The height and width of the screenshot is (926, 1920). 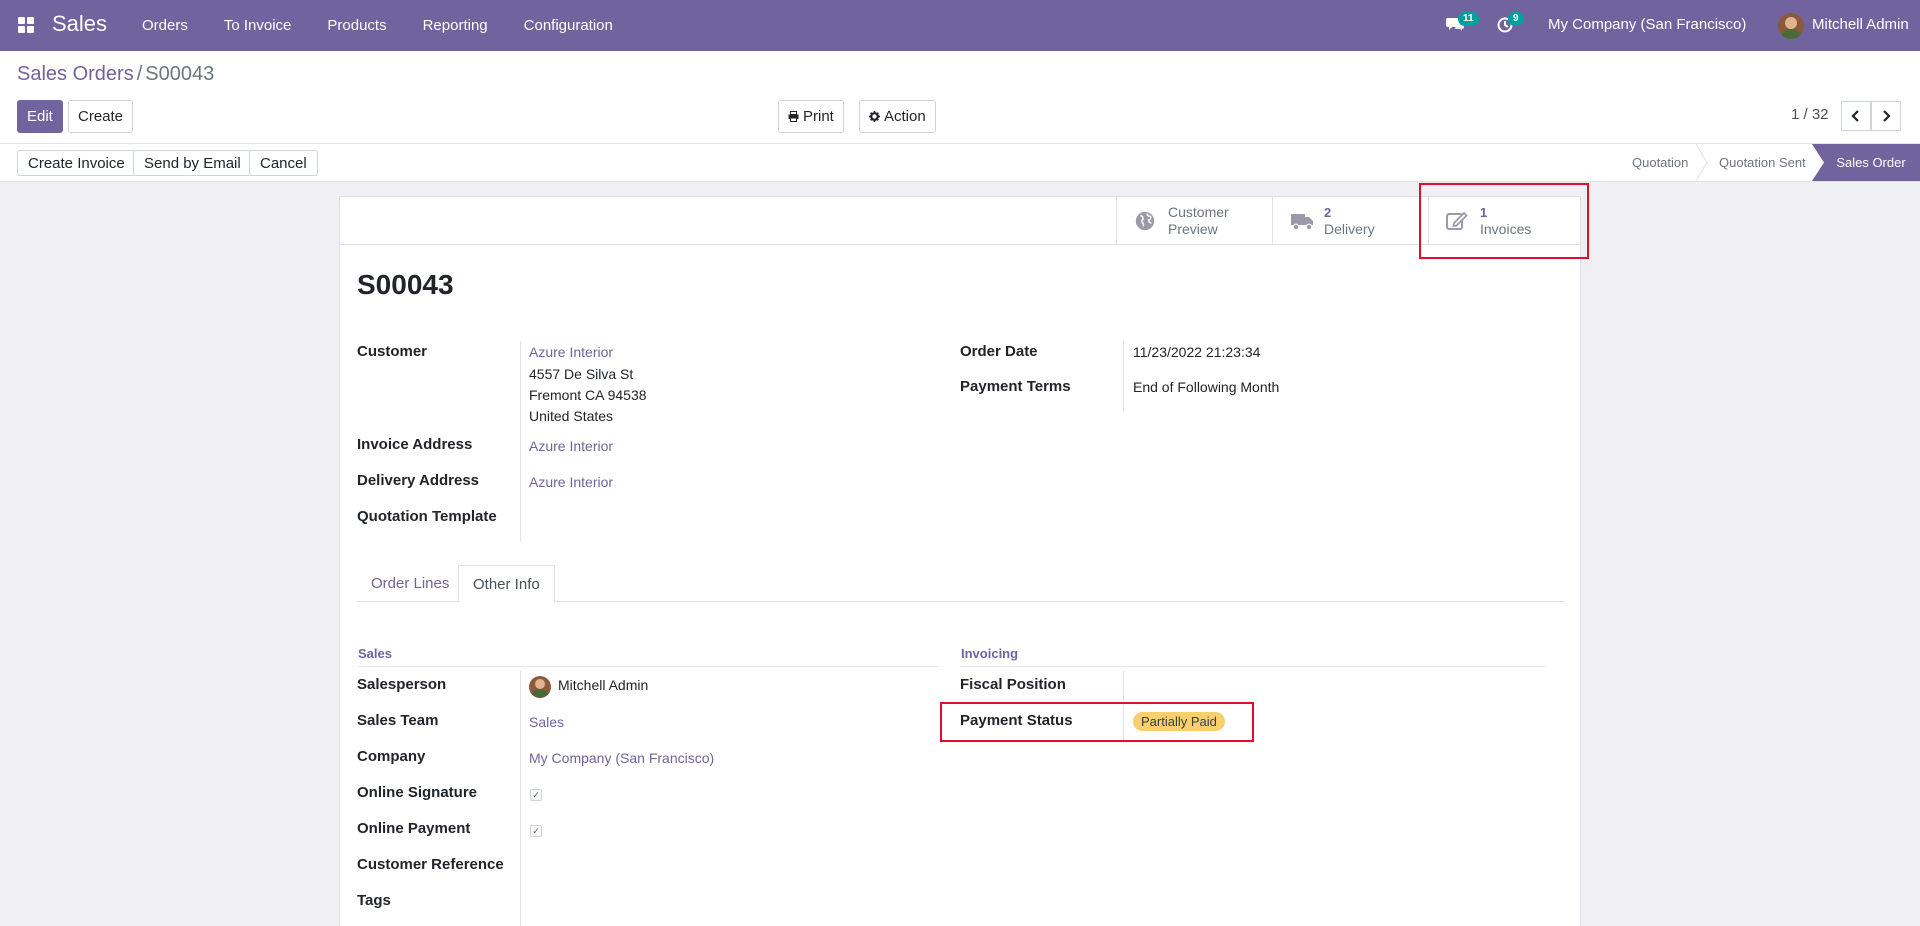 I want to click on delivery-address-field: Azure Interior, so click(x=571, y=482).